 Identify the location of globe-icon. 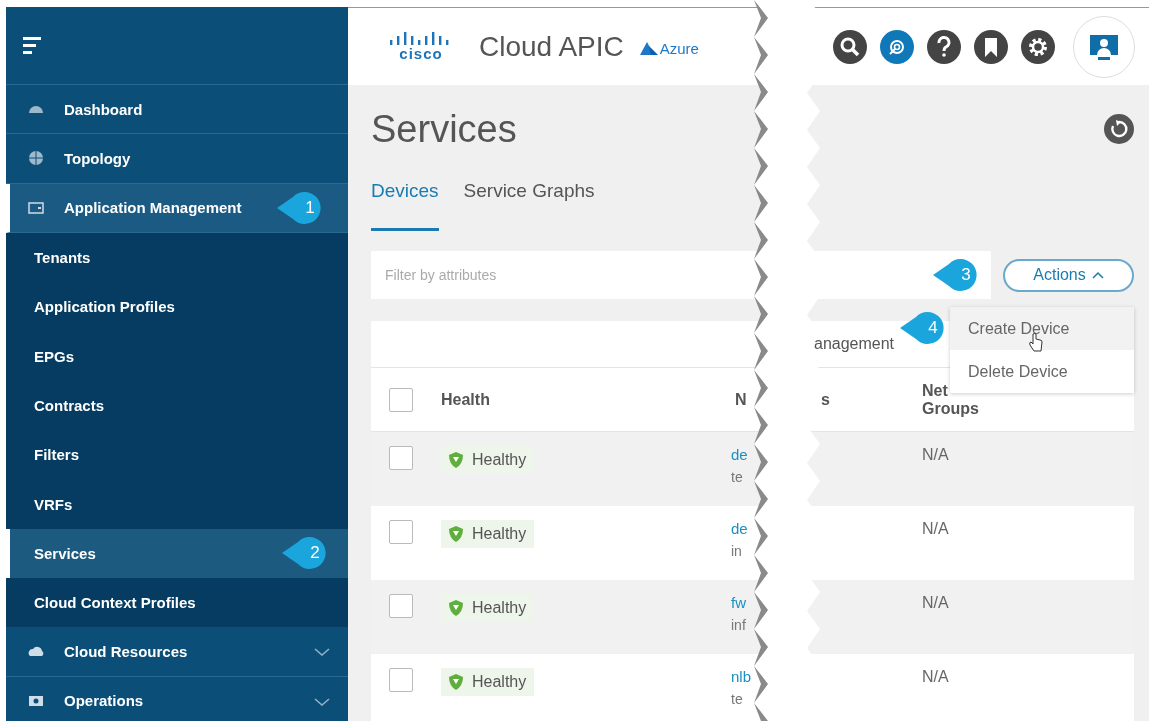
(36, 158).